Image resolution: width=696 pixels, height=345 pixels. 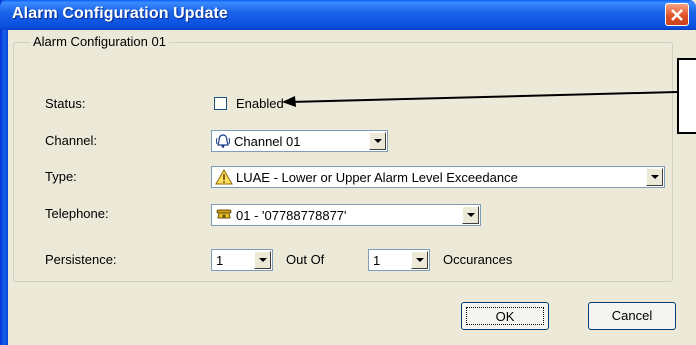 I want to click on close-button, so click(x=677, y=14).